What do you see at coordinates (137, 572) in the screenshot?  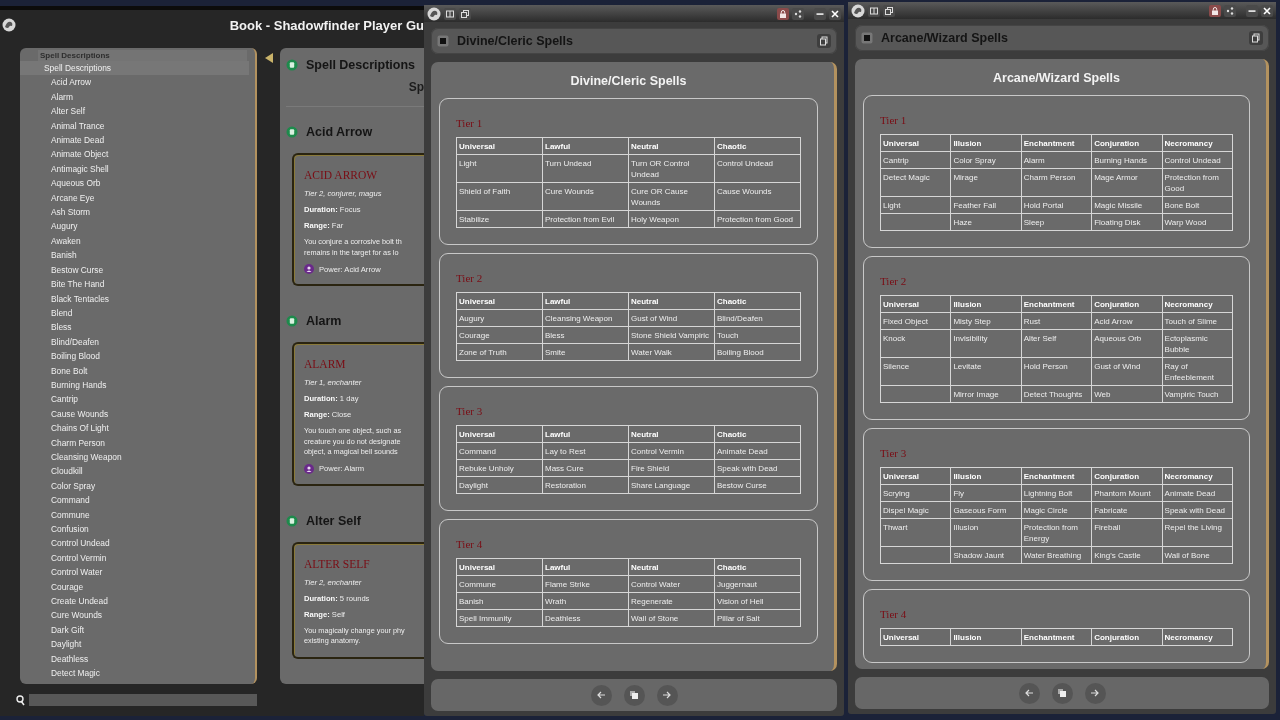 I see `list-item: Control Water` at bounding box center [137, 572].